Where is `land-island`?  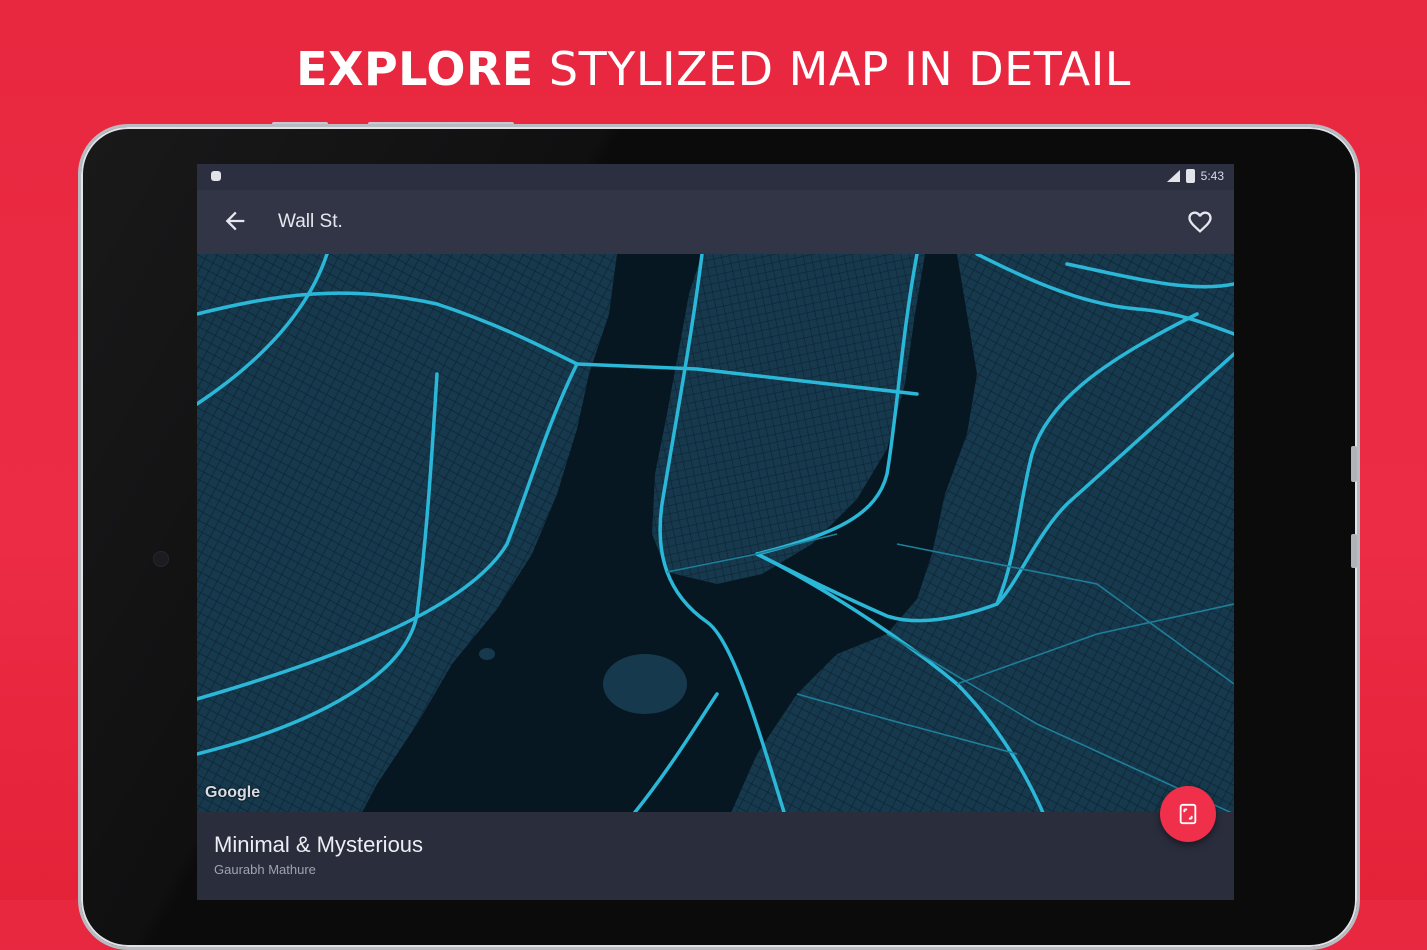 land-island is located at coordinates (645, 684).